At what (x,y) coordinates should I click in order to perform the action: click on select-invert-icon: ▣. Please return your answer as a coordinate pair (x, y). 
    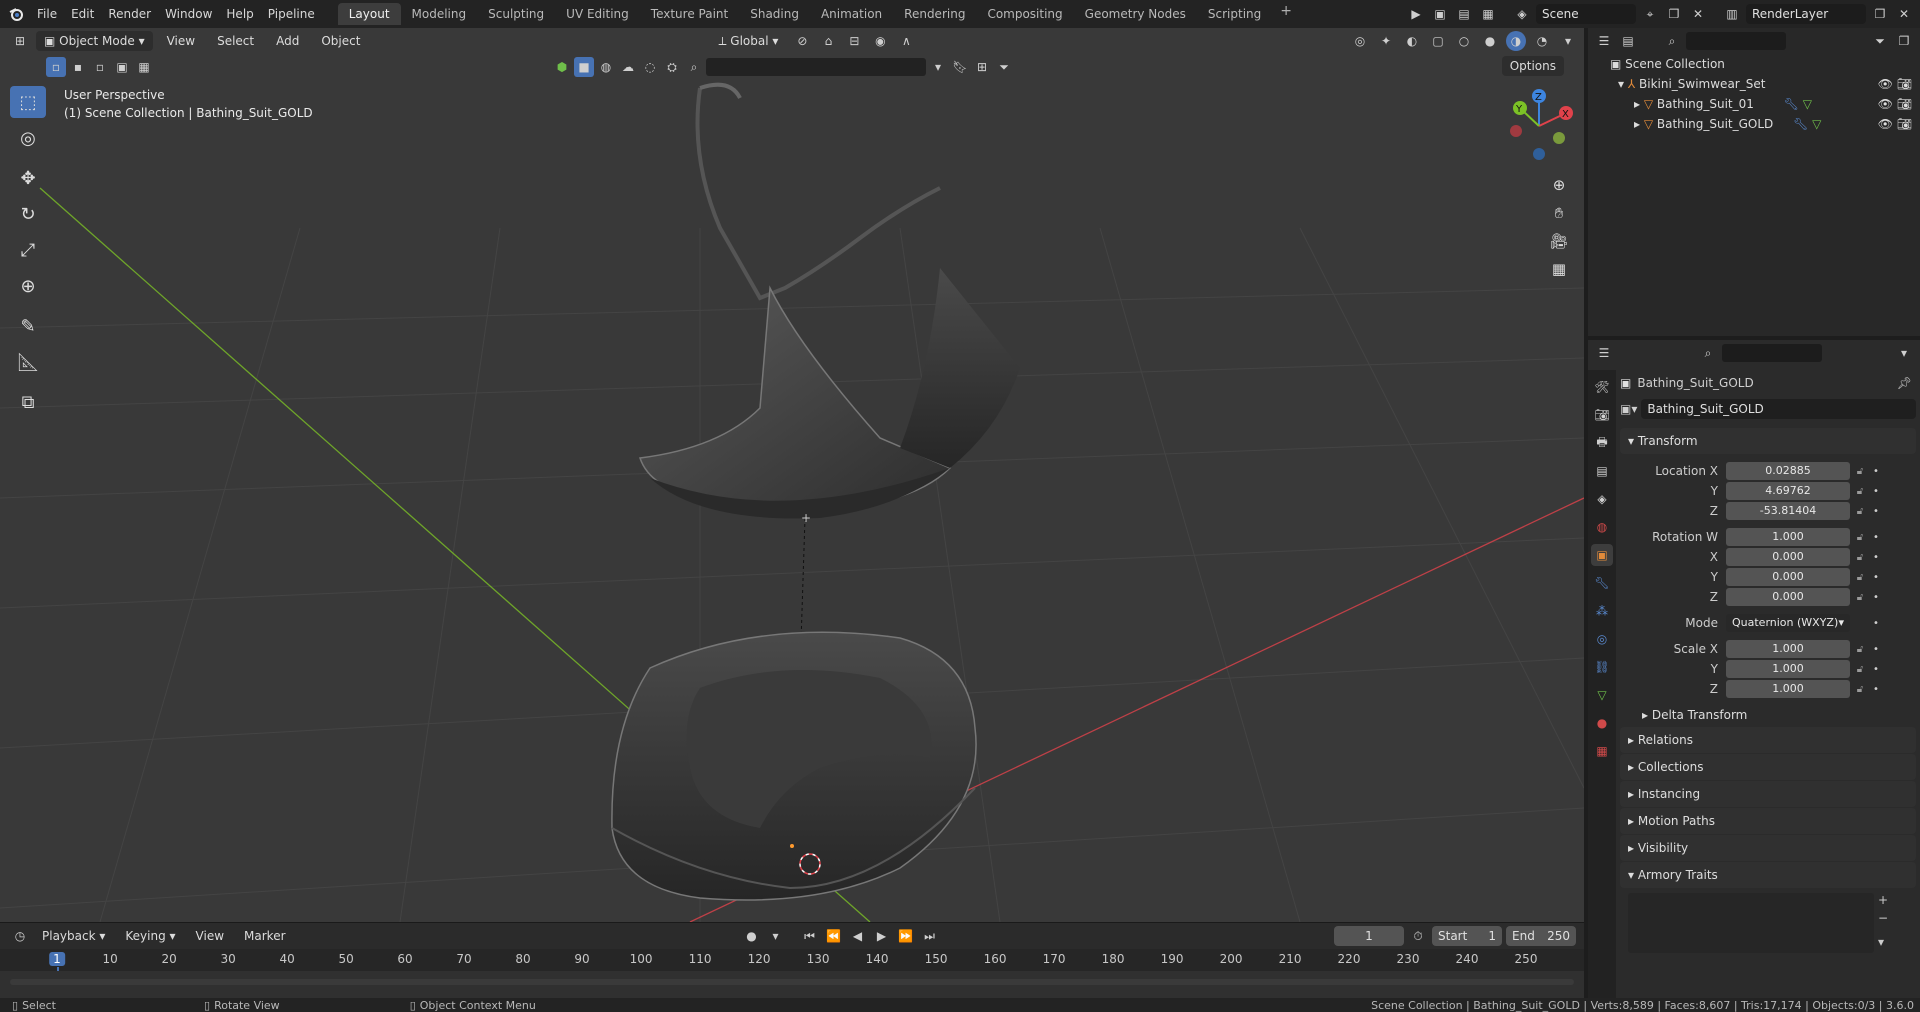
    Looking at the image, I should click on (122, 67).